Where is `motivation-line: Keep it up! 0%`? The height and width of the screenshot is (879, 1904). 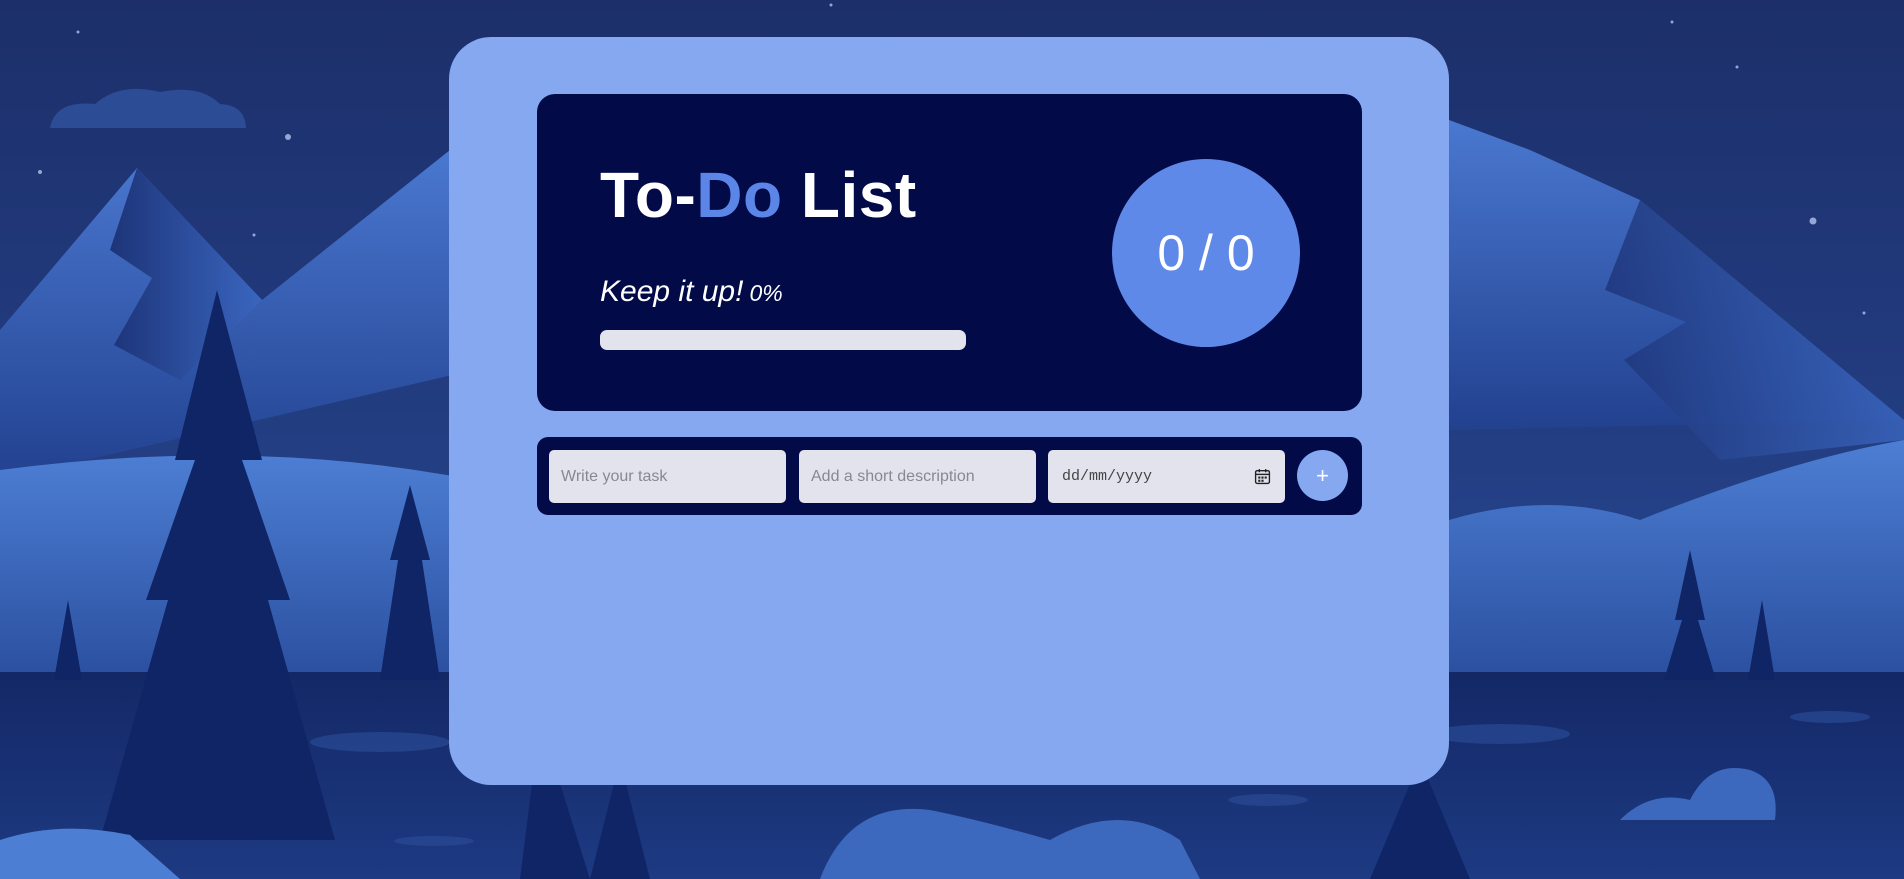 motivation-line: Keep it up! 0% is located at coordinates (691, 292).